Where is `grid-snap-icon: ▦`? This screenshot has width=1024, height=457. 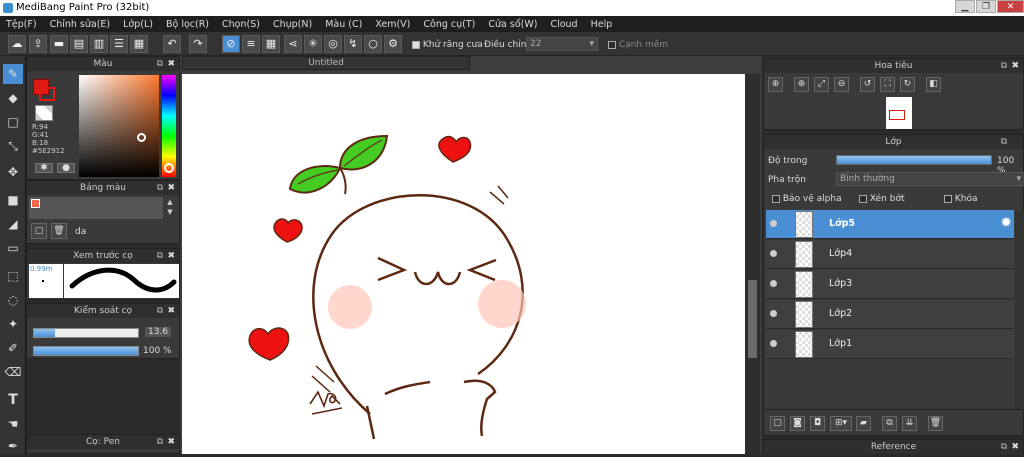 grid-snap-icon: ▦ is located at coordinates (271, 44).